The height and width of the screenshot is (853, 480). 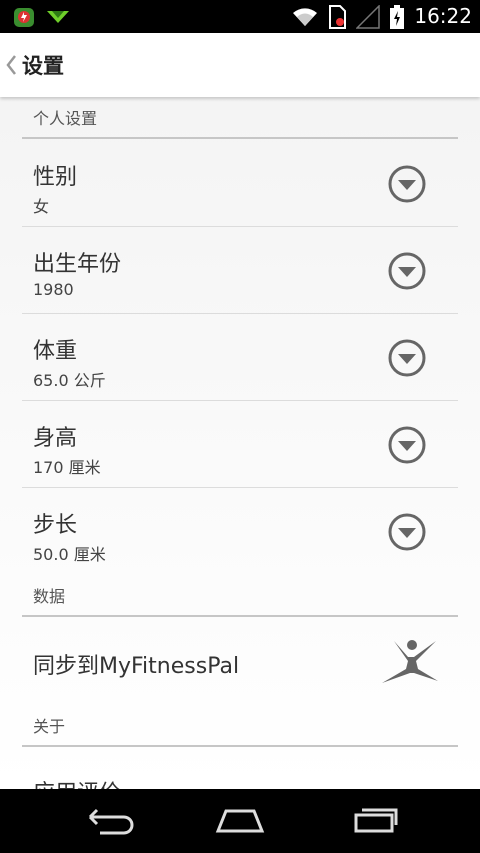 I want to click on about-row-rate-app: 应用评价, so click(x=240, y=769).